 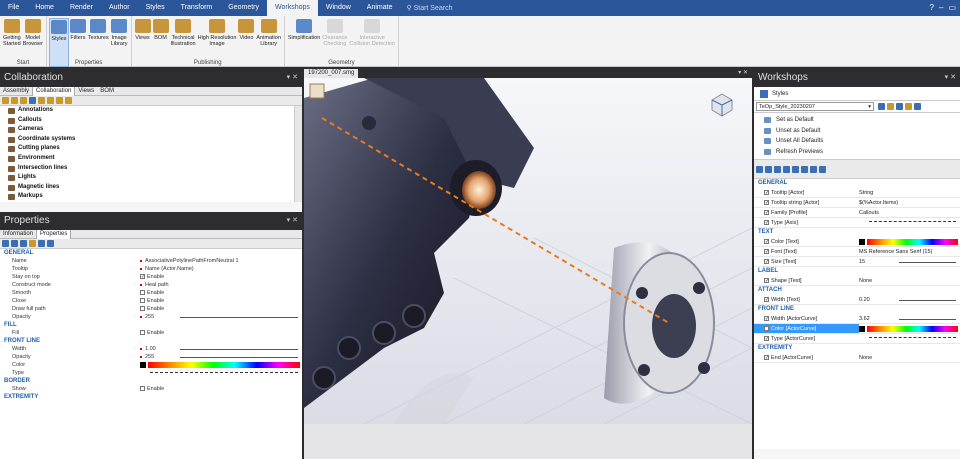 I want to click on enable-checkbox: ✓, so click(x=142, y=277).